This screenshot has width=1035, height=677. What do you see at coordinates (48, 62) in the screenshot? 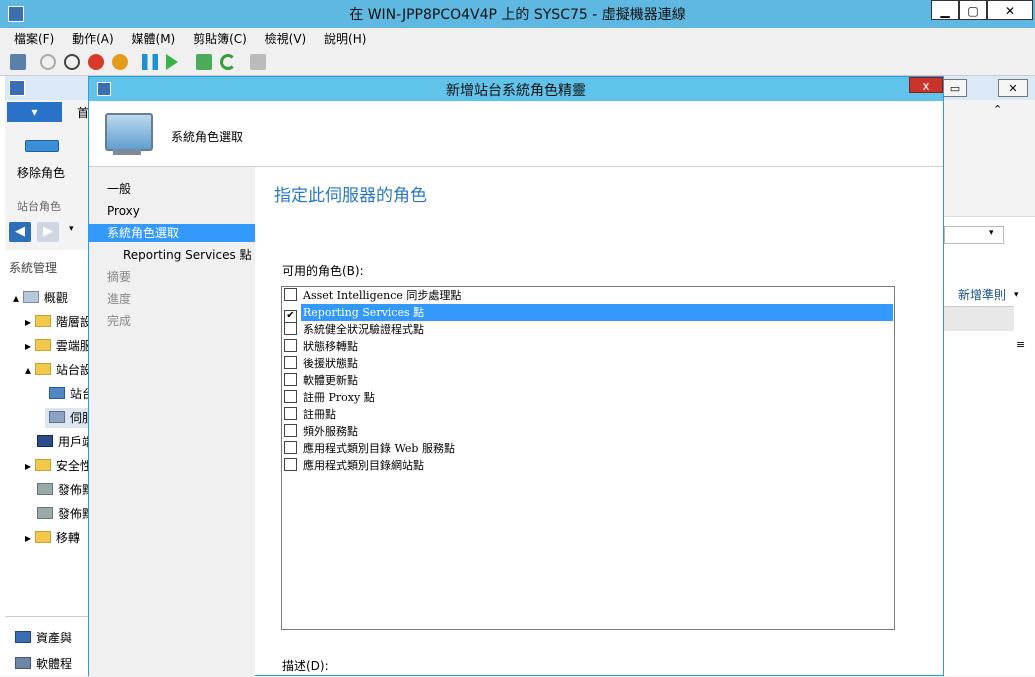
I see `start-icon` at bounding box center [48, 62].